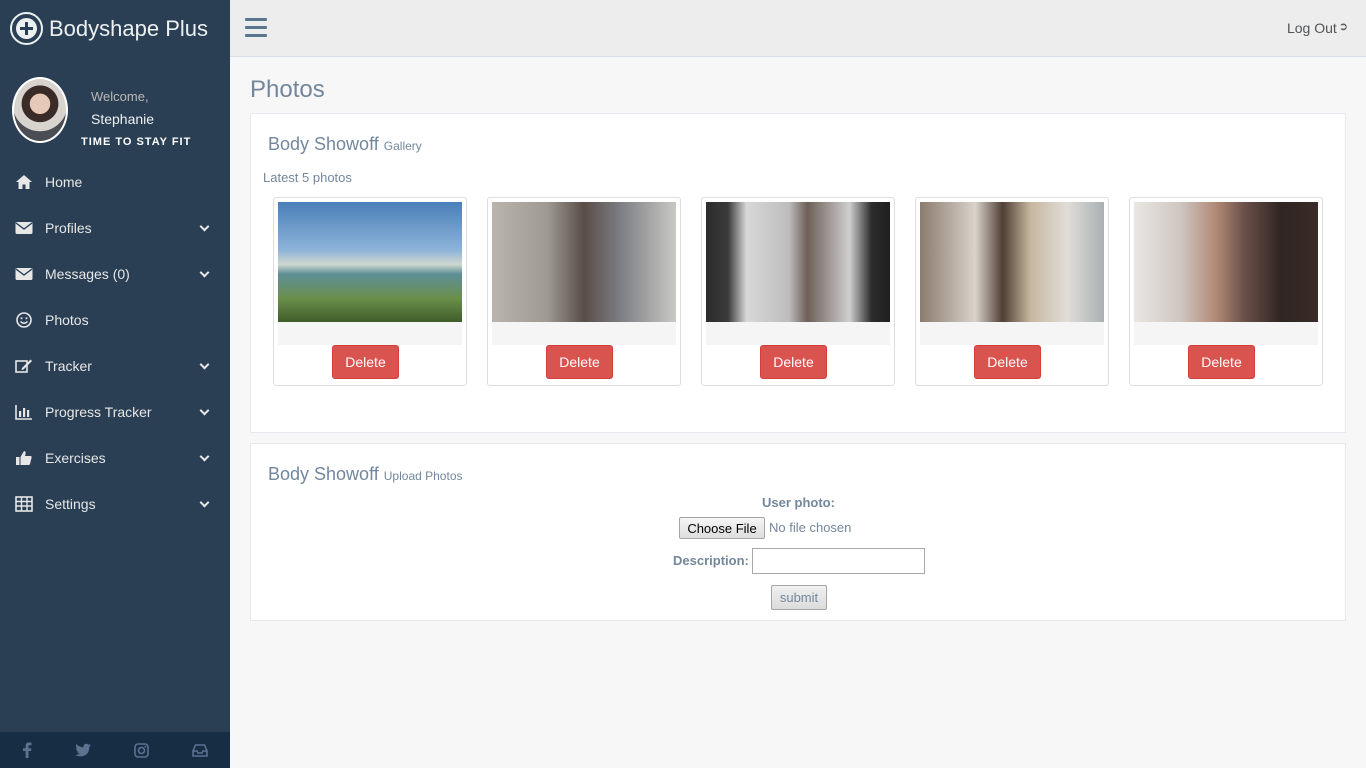  Describe the element at coordinates (799, 597) in the screenshot. I see `submit-button: submit` at that location.